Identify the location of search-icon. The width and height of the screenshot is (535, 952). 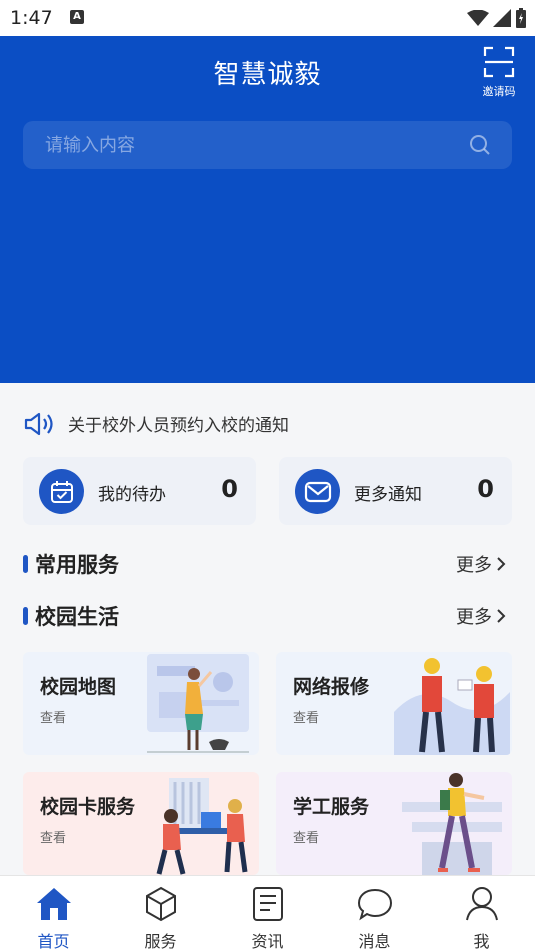
(480, 145).